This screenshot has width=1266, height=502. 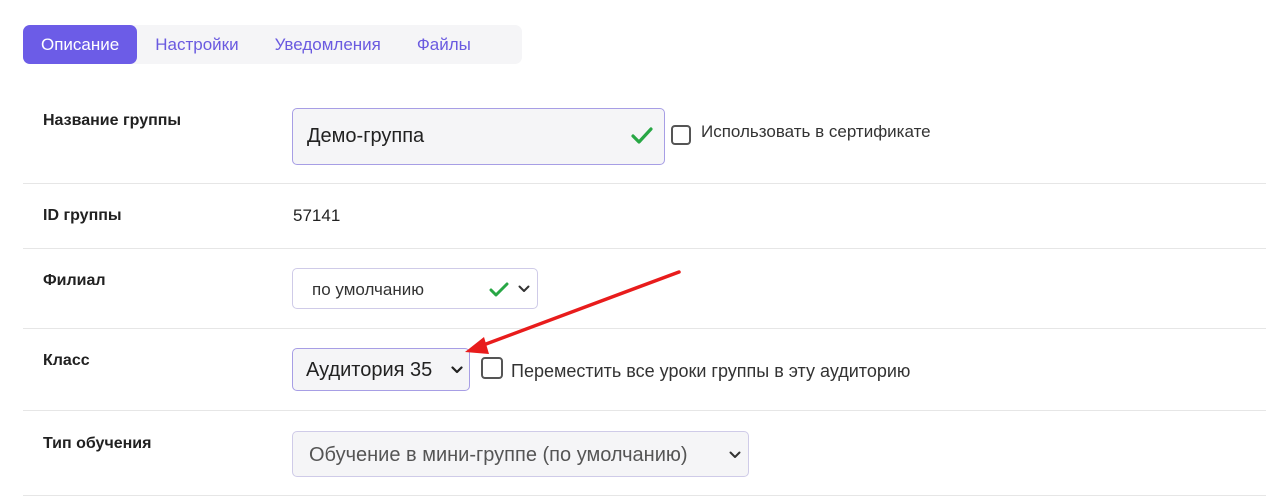 What do you see at coordinates (573, 312) in the screenshot?
I see `annotation-arrow` at bounding box center [573, 312].